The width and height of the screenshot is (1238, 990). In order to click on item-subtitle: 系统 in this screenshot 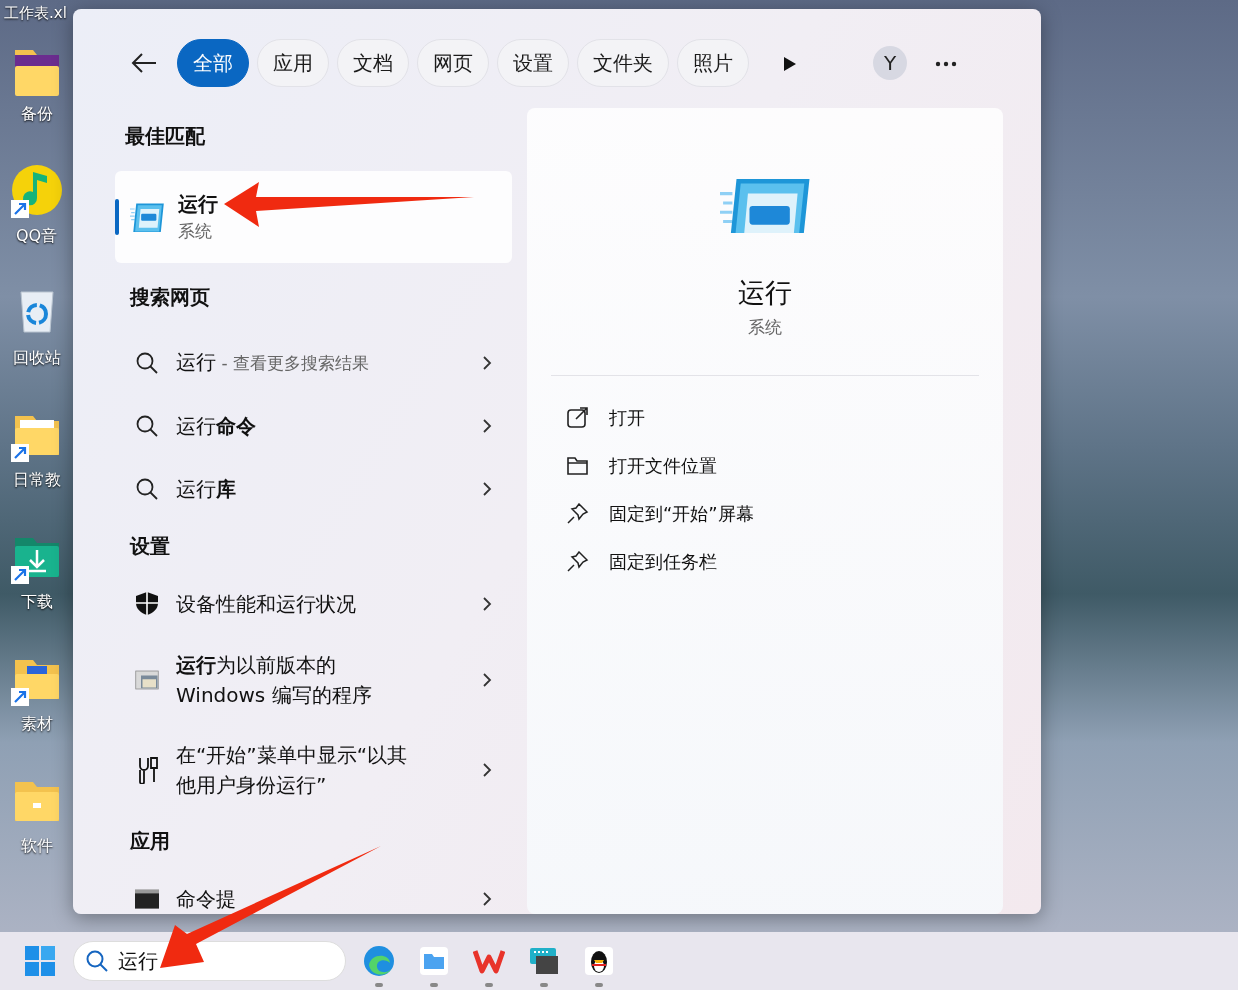, I will do `click(195, 231)`.